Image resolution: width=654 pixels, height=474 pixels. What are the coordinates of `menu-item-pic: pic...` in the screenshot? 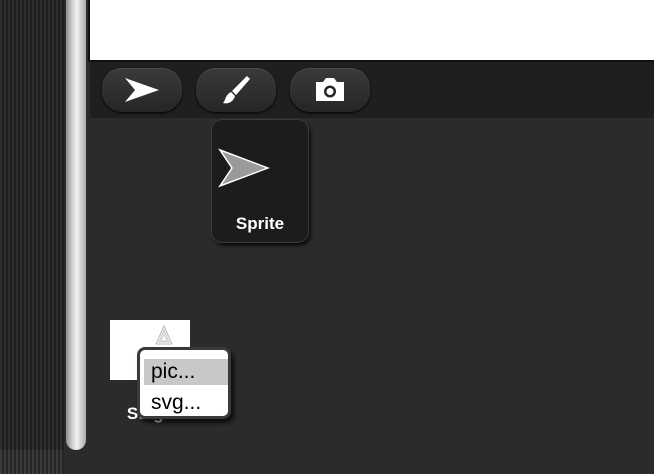 It's located at (186, 372).